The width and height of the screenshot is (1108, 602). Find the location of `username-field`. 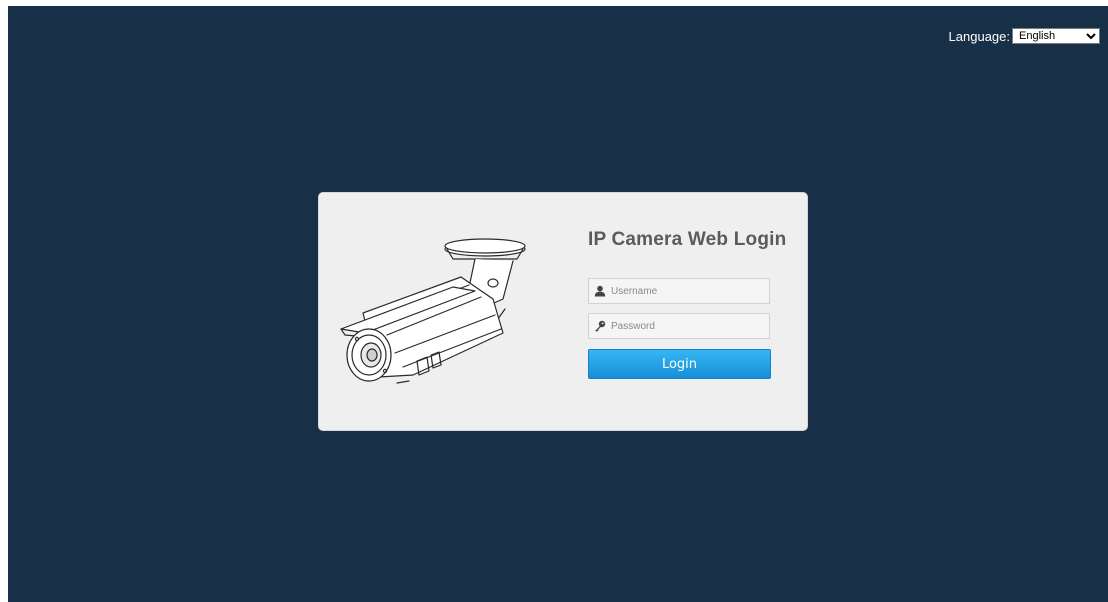

username-field is located at coordinates (679, 291).